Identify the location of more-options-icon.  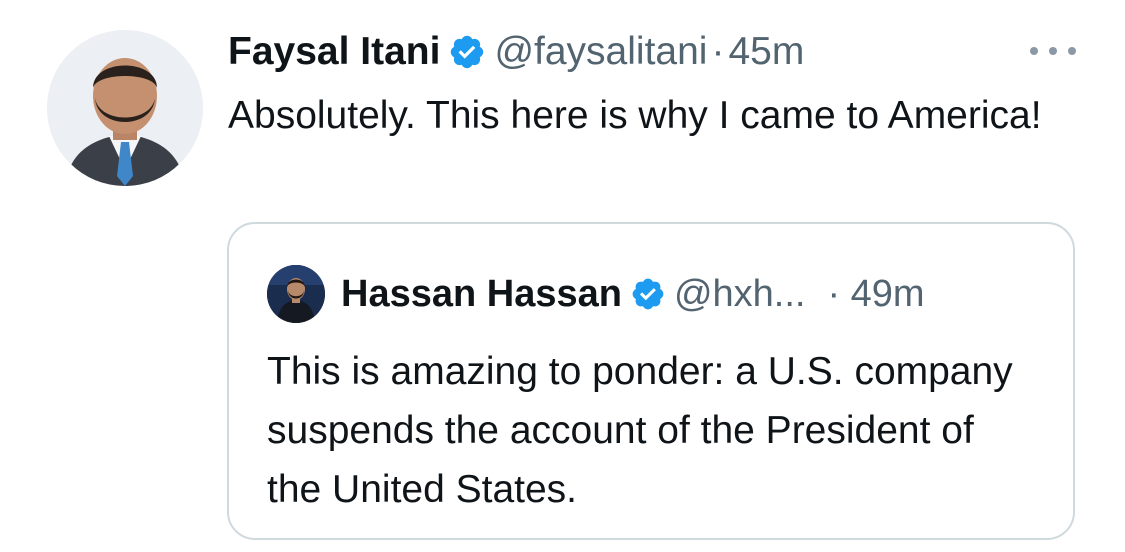
(1053, 51).